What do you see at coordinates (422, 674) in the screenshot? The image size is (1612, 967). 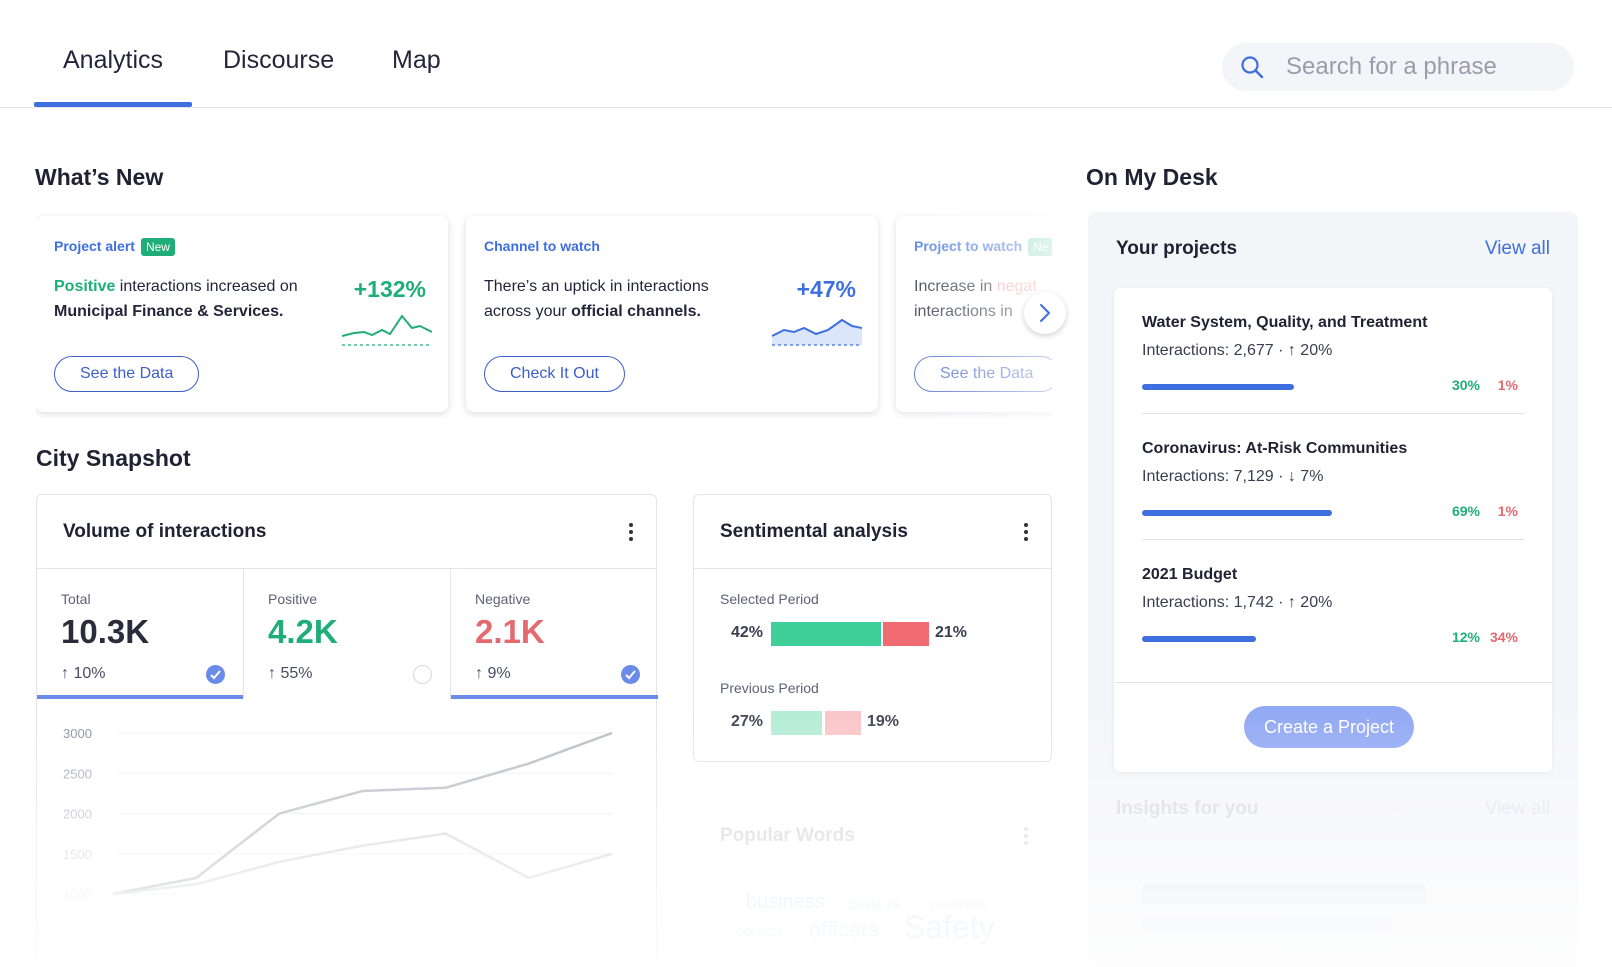 I see `unchecked-circle-icon` at bounding box center [422, 674].